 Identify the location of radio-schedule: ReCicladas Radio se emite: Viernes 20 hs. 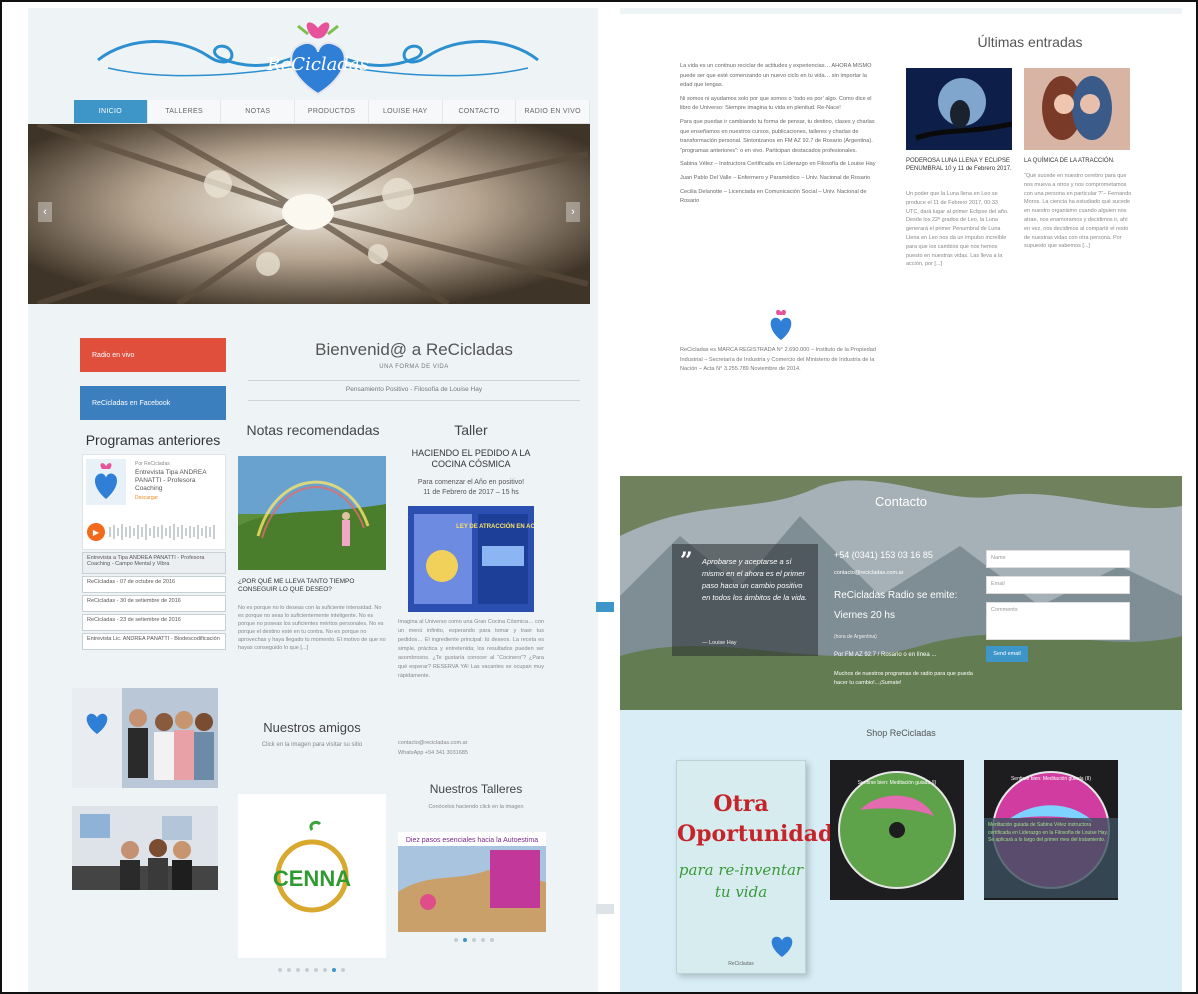
(909, 606).